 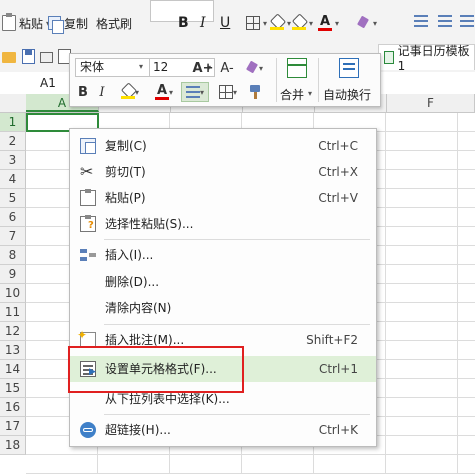 What do you see at coordinates (13, 179) in the screenshot?
I see `row-header-4: 4` at bounding box center [13, 179].